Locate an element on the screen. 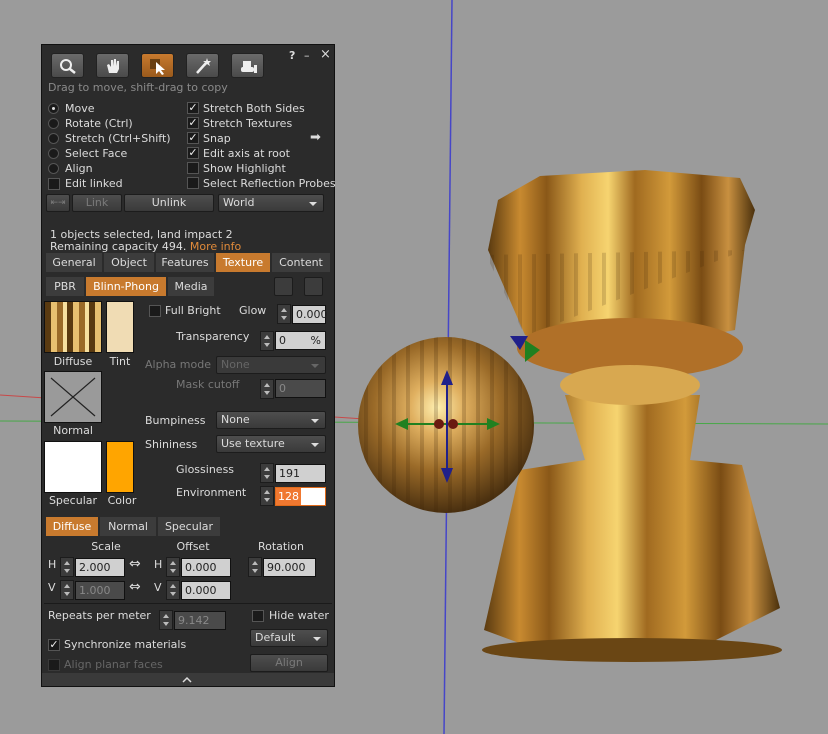  collapse-bar is located at coordinates (188, 679).